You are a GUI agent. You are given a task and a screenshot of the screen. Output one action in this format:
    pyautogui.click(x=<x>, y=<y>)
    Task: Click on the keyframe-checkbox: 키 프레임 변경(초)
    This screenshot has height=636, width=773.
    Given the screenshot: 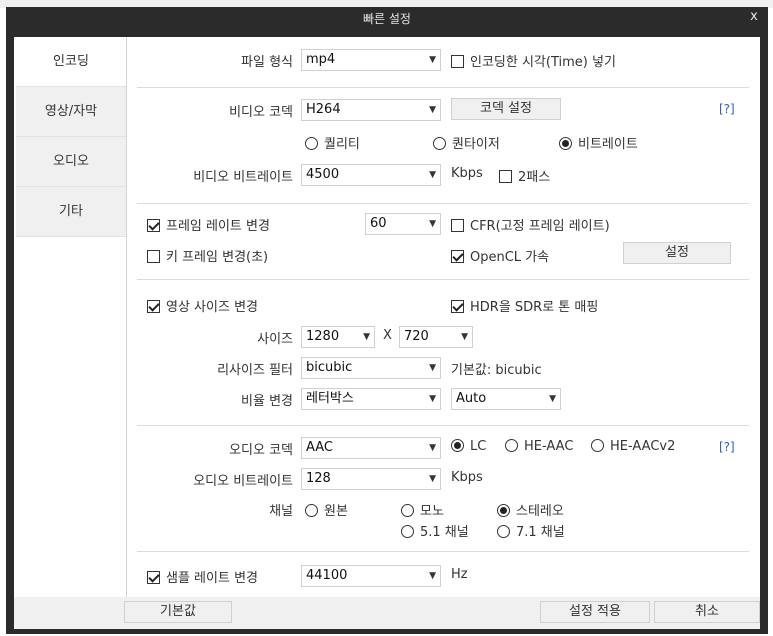 What is the action you would take?
    pyautogui.click(x=207, y=255)
    